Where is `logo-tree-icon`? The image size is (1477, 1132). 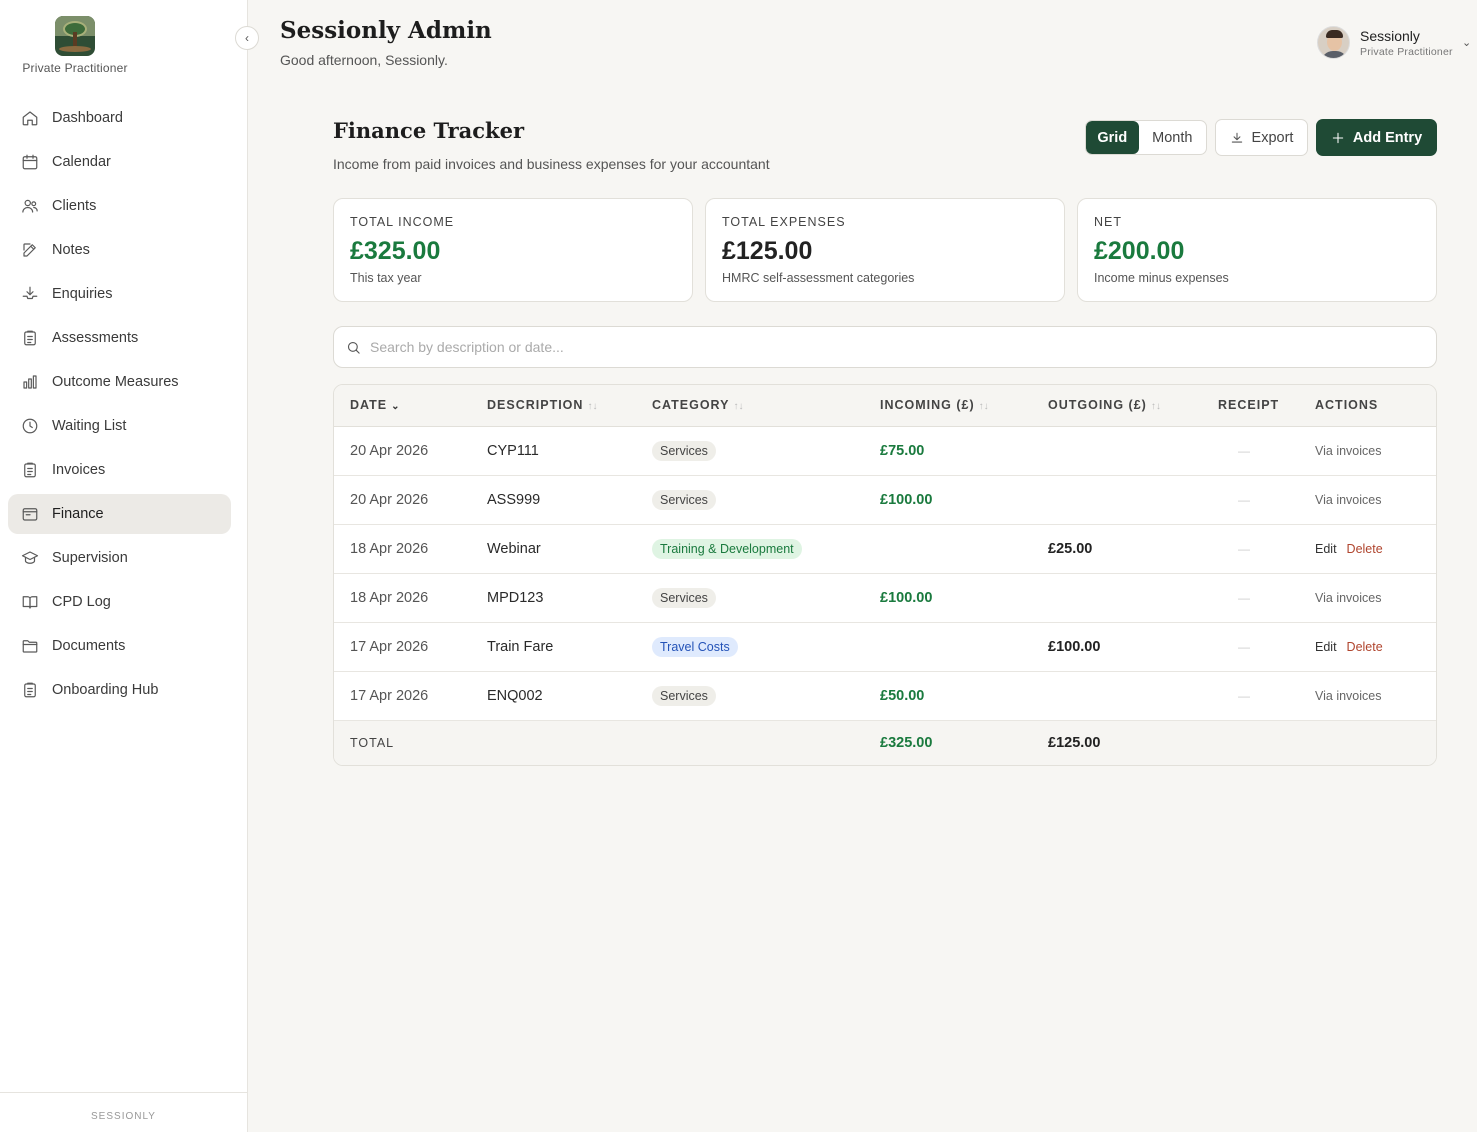 logo-tree-icon is located at coordinates (75, 36).